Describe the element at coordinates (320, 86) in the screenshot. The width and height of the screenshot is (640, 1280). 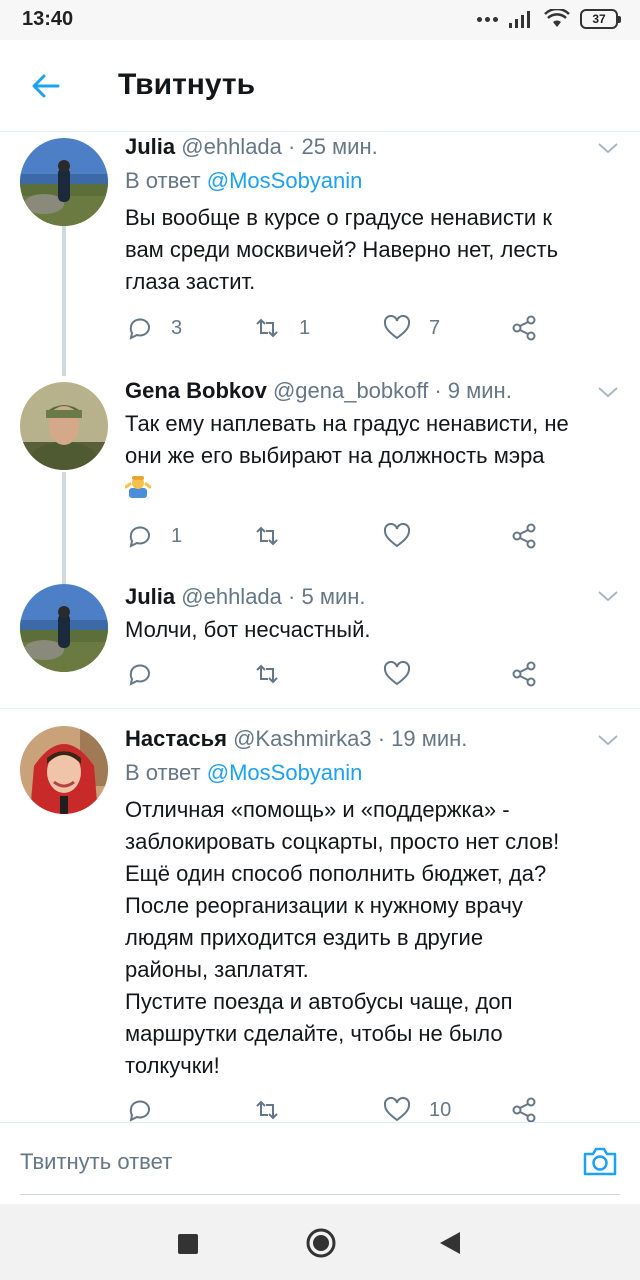
I see `top-app-bar: Твитнуть` at that location.